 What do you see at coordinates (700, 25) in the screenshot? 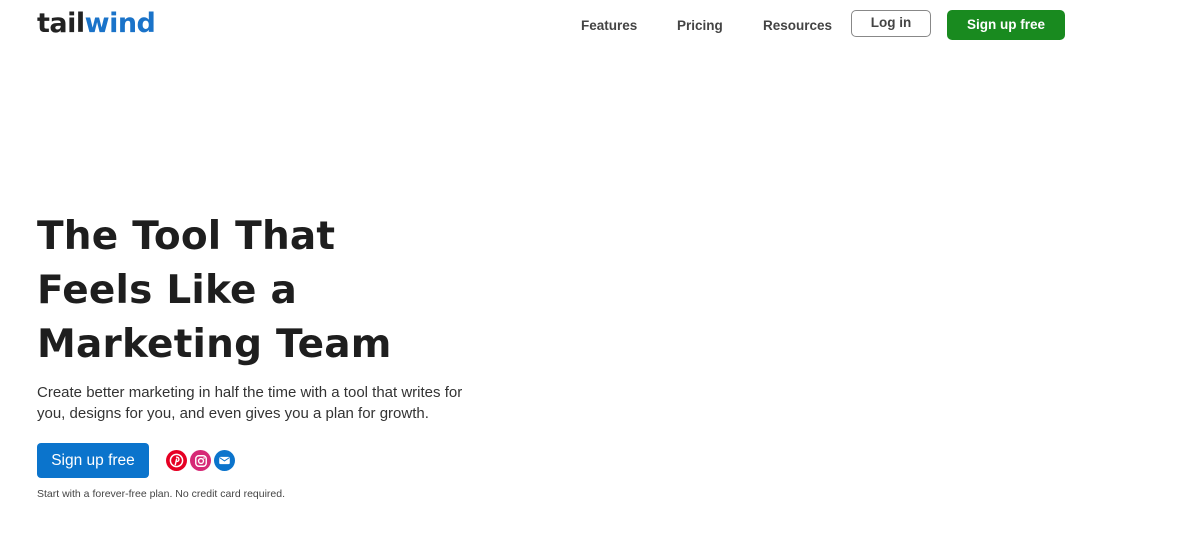
I see `nav-pricing: Pricing` at bounding box center [700, 25].